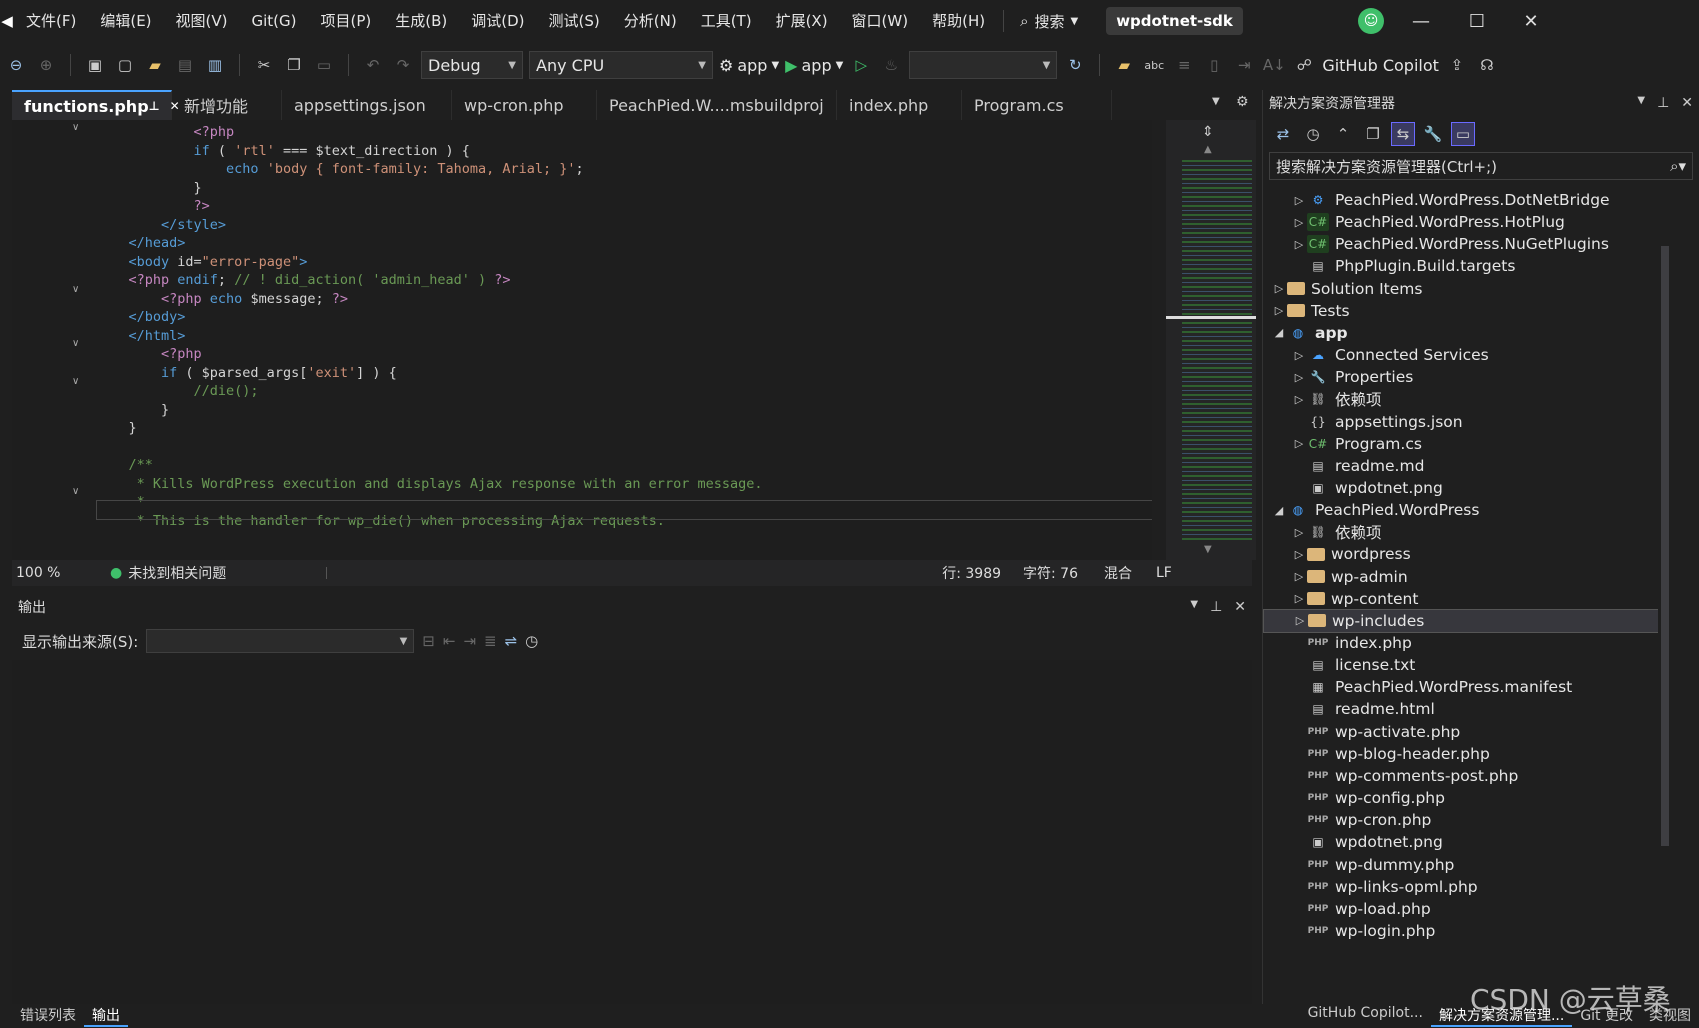 The image size is (1699, 1028). What do you see at coordinates (1211, 317) in the screenshot?
I see `minimap-viewport` at bounding box center [1211, 317].